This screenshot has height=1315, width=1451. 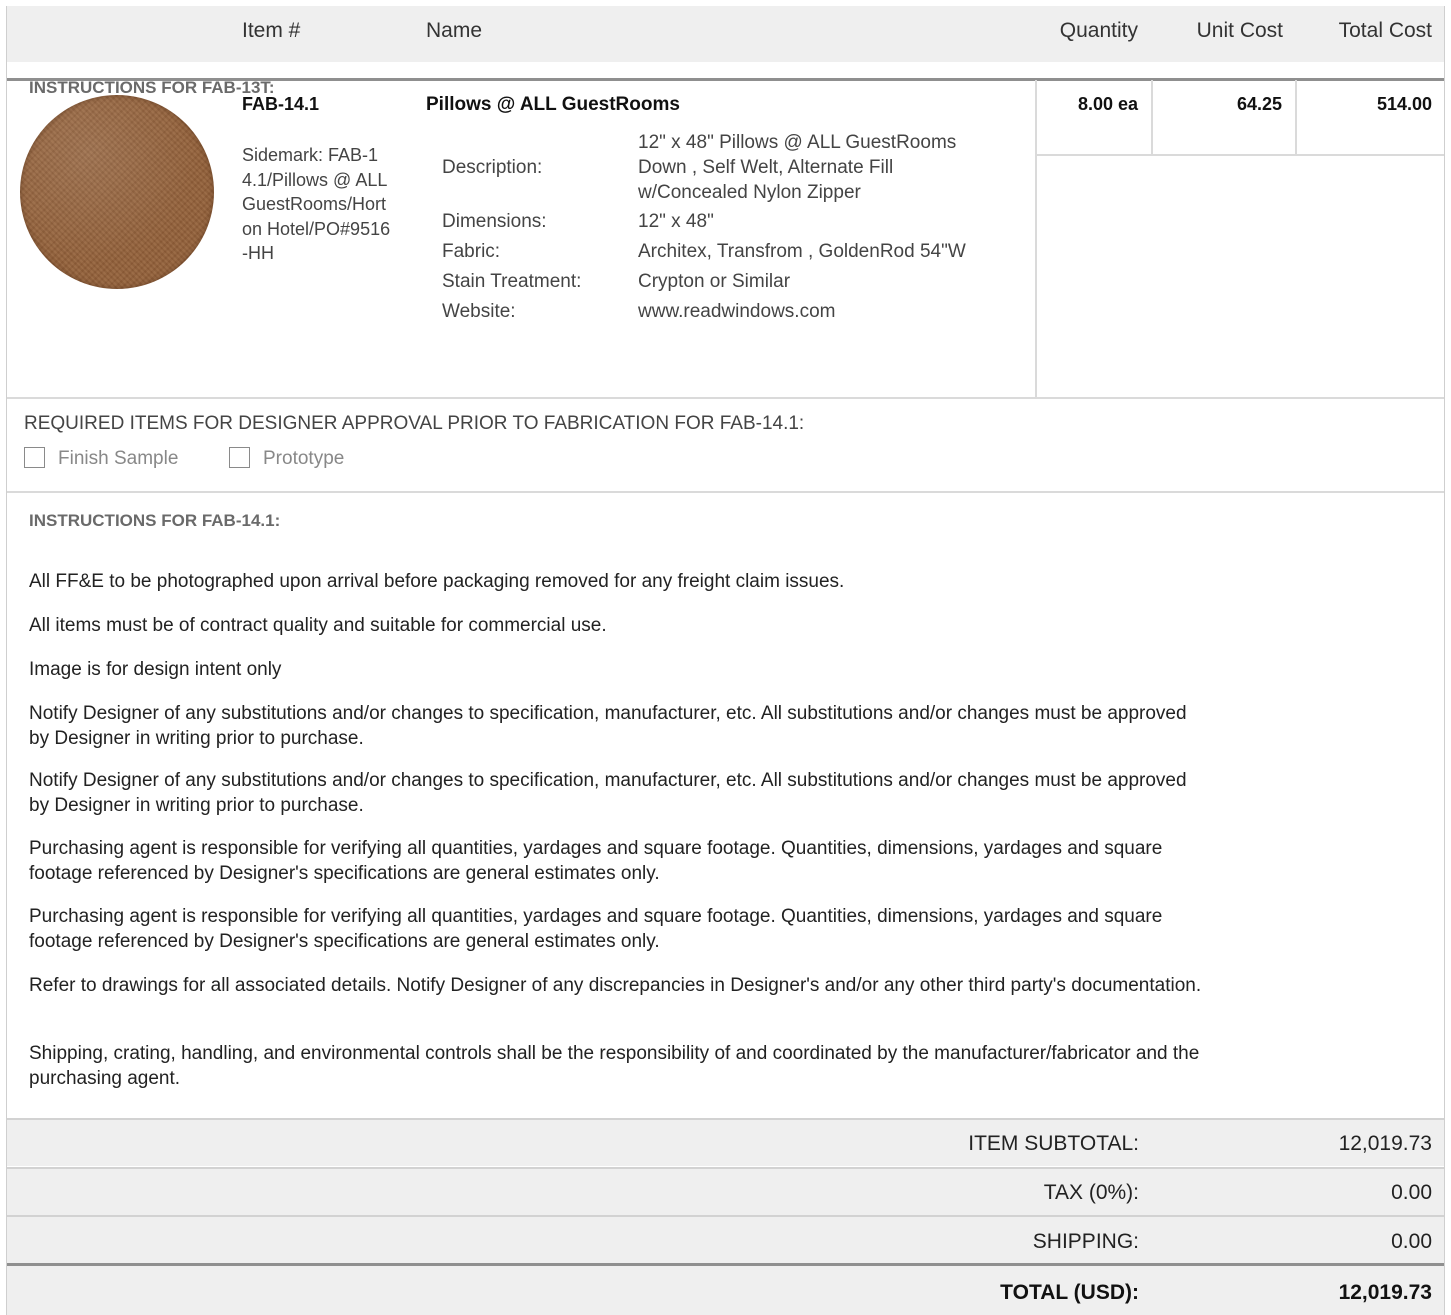 What do you see at coordinates (725, 398) in the screenshot?
I see `item-row-divider` at bounding box center [725, 398].